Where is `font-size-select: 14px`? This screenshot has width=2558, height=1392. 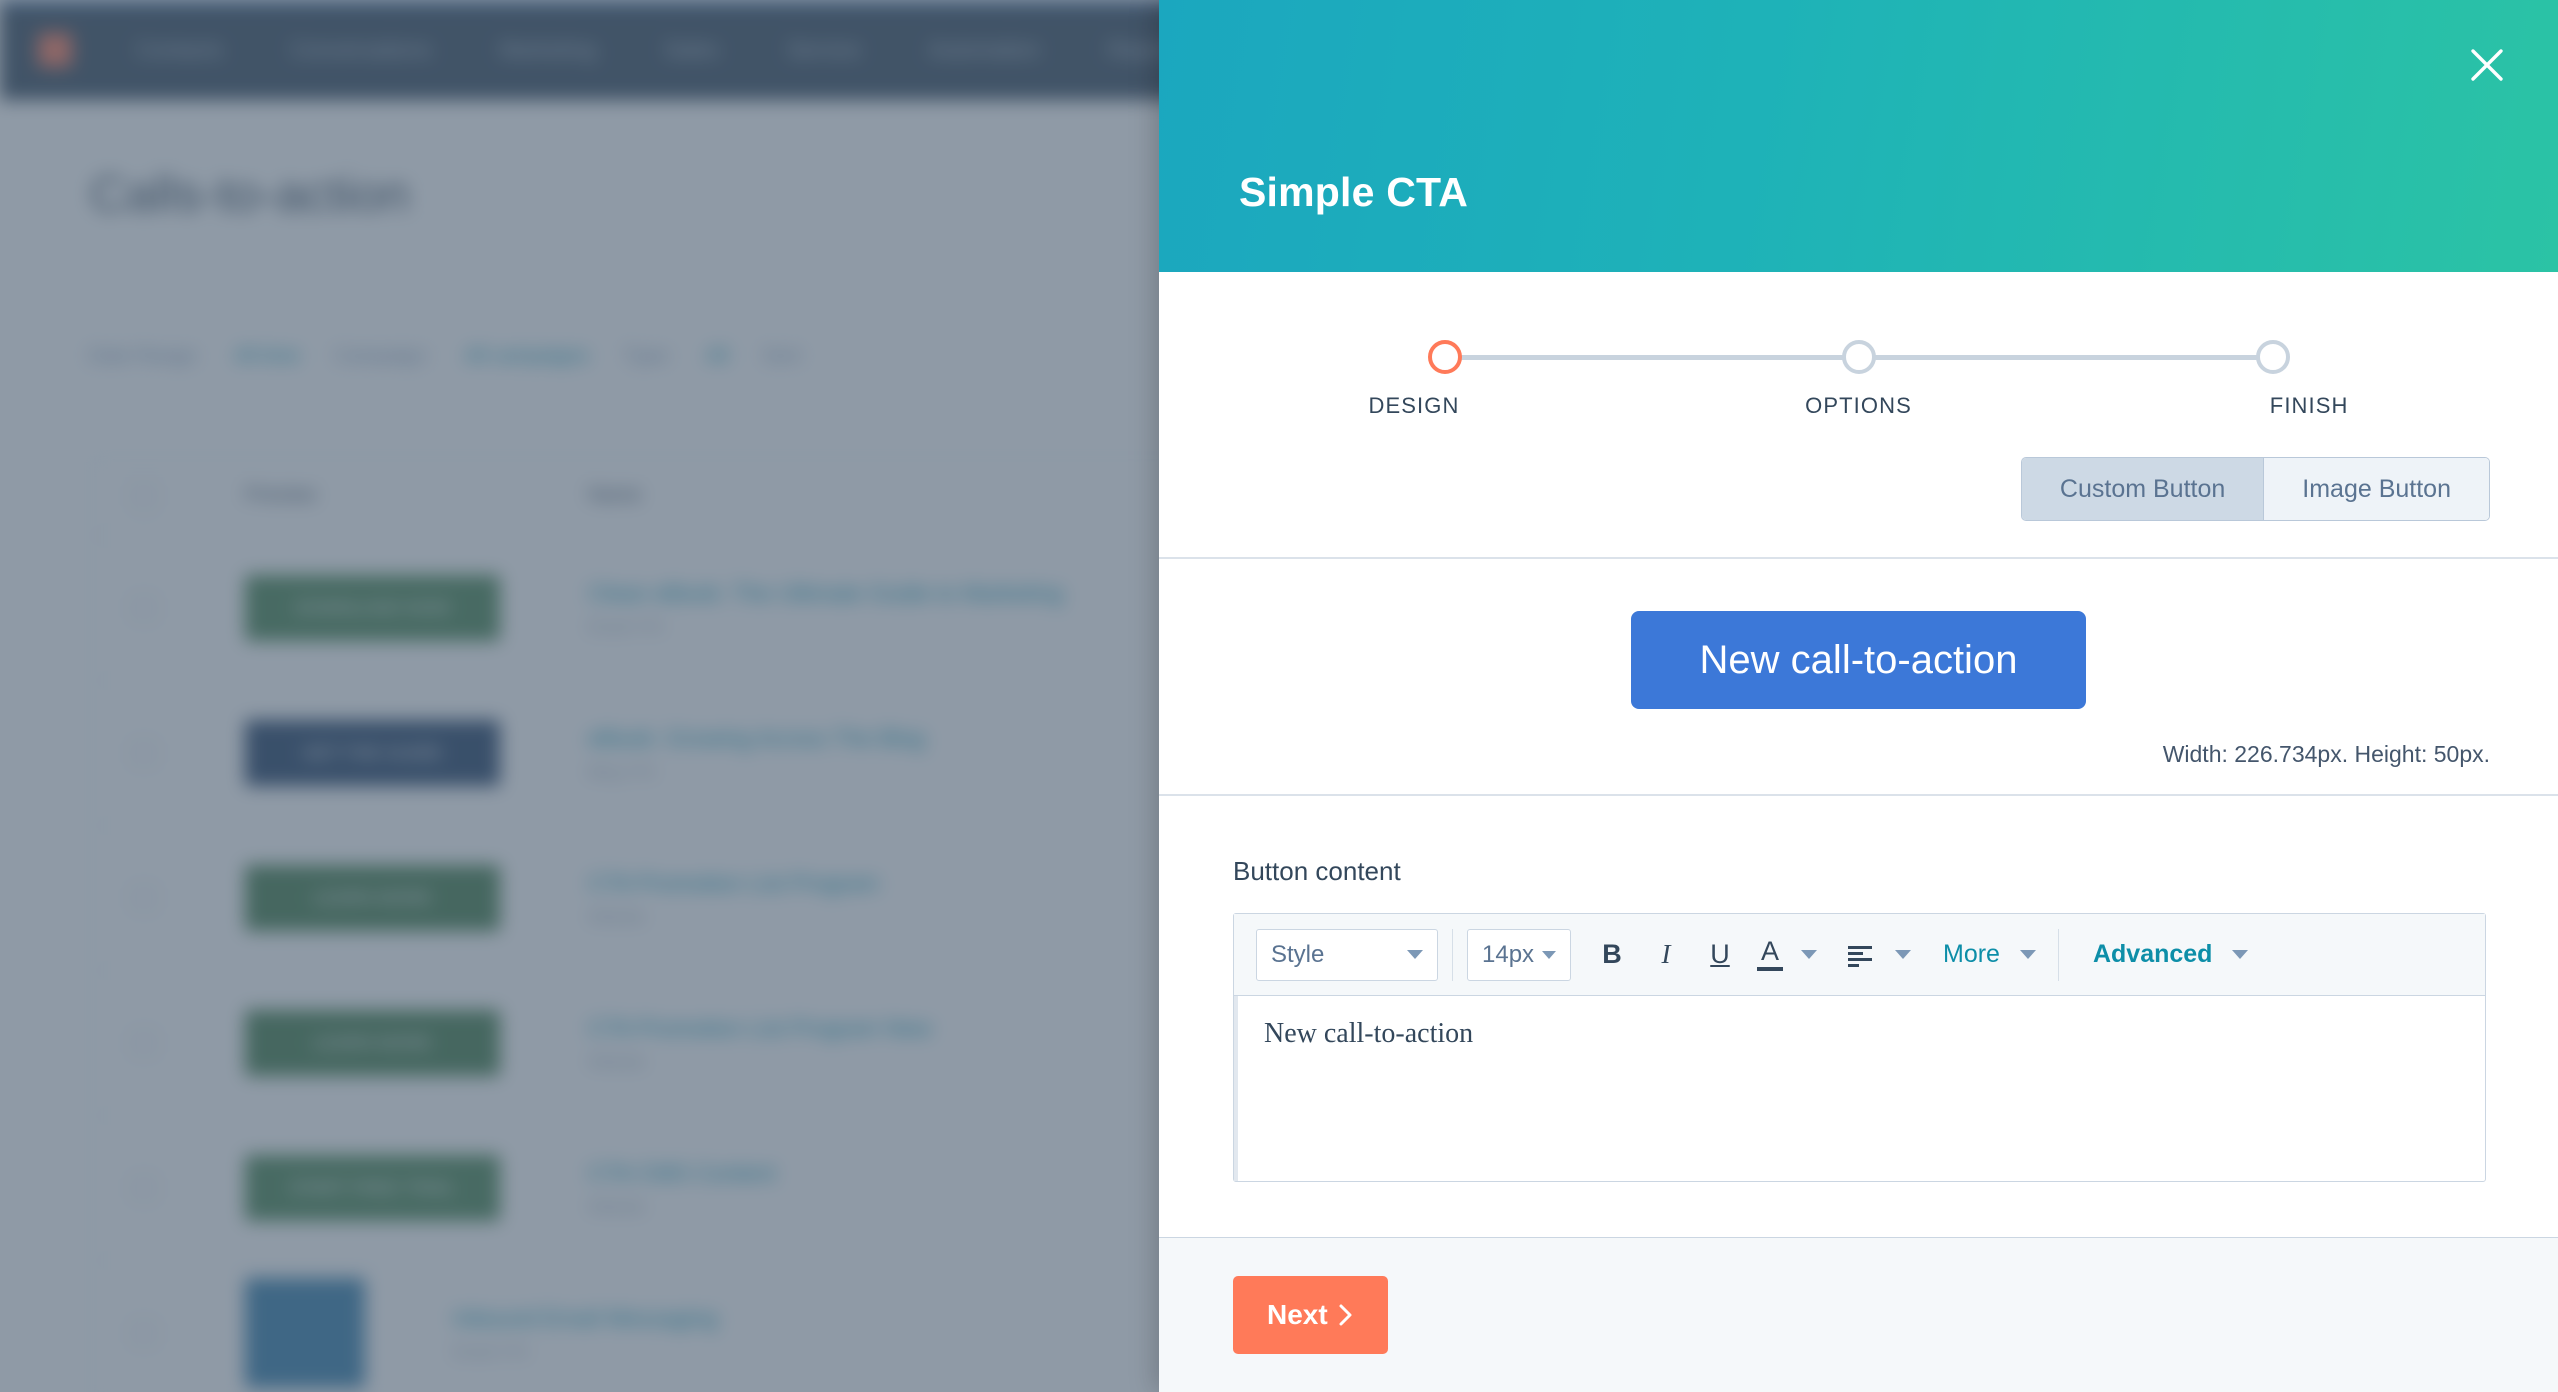
font-size-select: 14px is located at coordinates (1519, 954).